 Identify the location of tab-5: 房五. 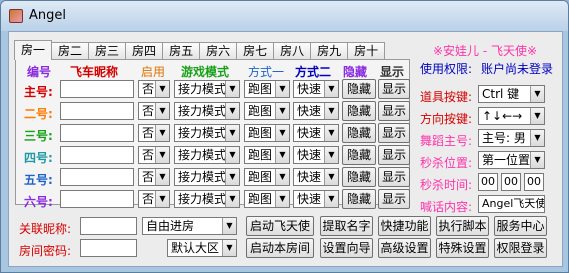
(181, 50).